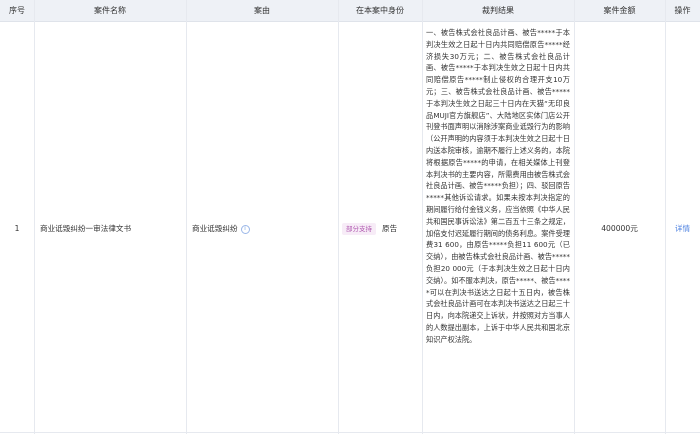 The height and width of the screenshot is (434, 700). I want to click on header-index: 序号, so click(17, 10).